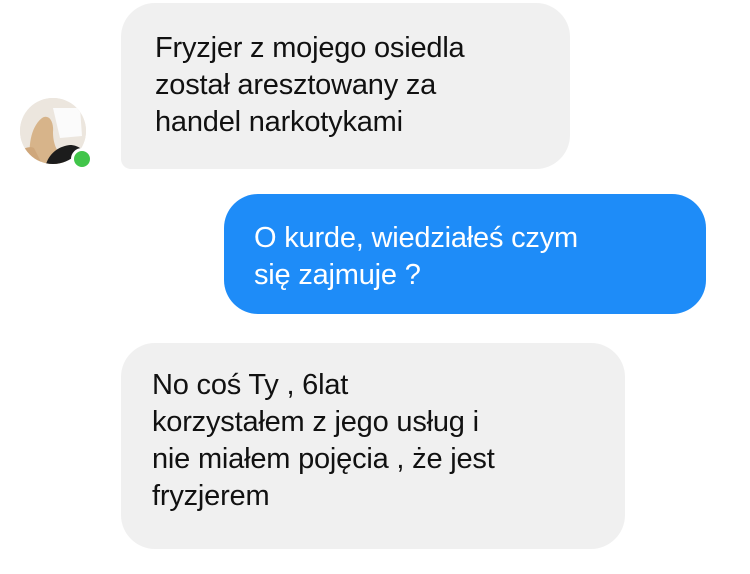 This screenshot has height=574, width=750. Describe the element at coordinates (250, 385) in the screenshot. I see `message-text-line: No coś Ty , 6lat` at that location.